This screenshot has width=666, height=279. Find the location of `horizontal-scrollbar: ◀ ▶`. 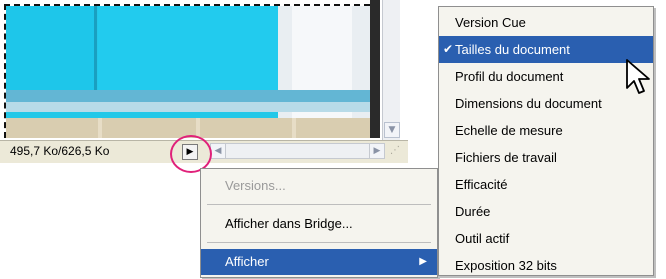

horizontal-scrollbar: ◀ ▶ is located at coordinates (297, 151).